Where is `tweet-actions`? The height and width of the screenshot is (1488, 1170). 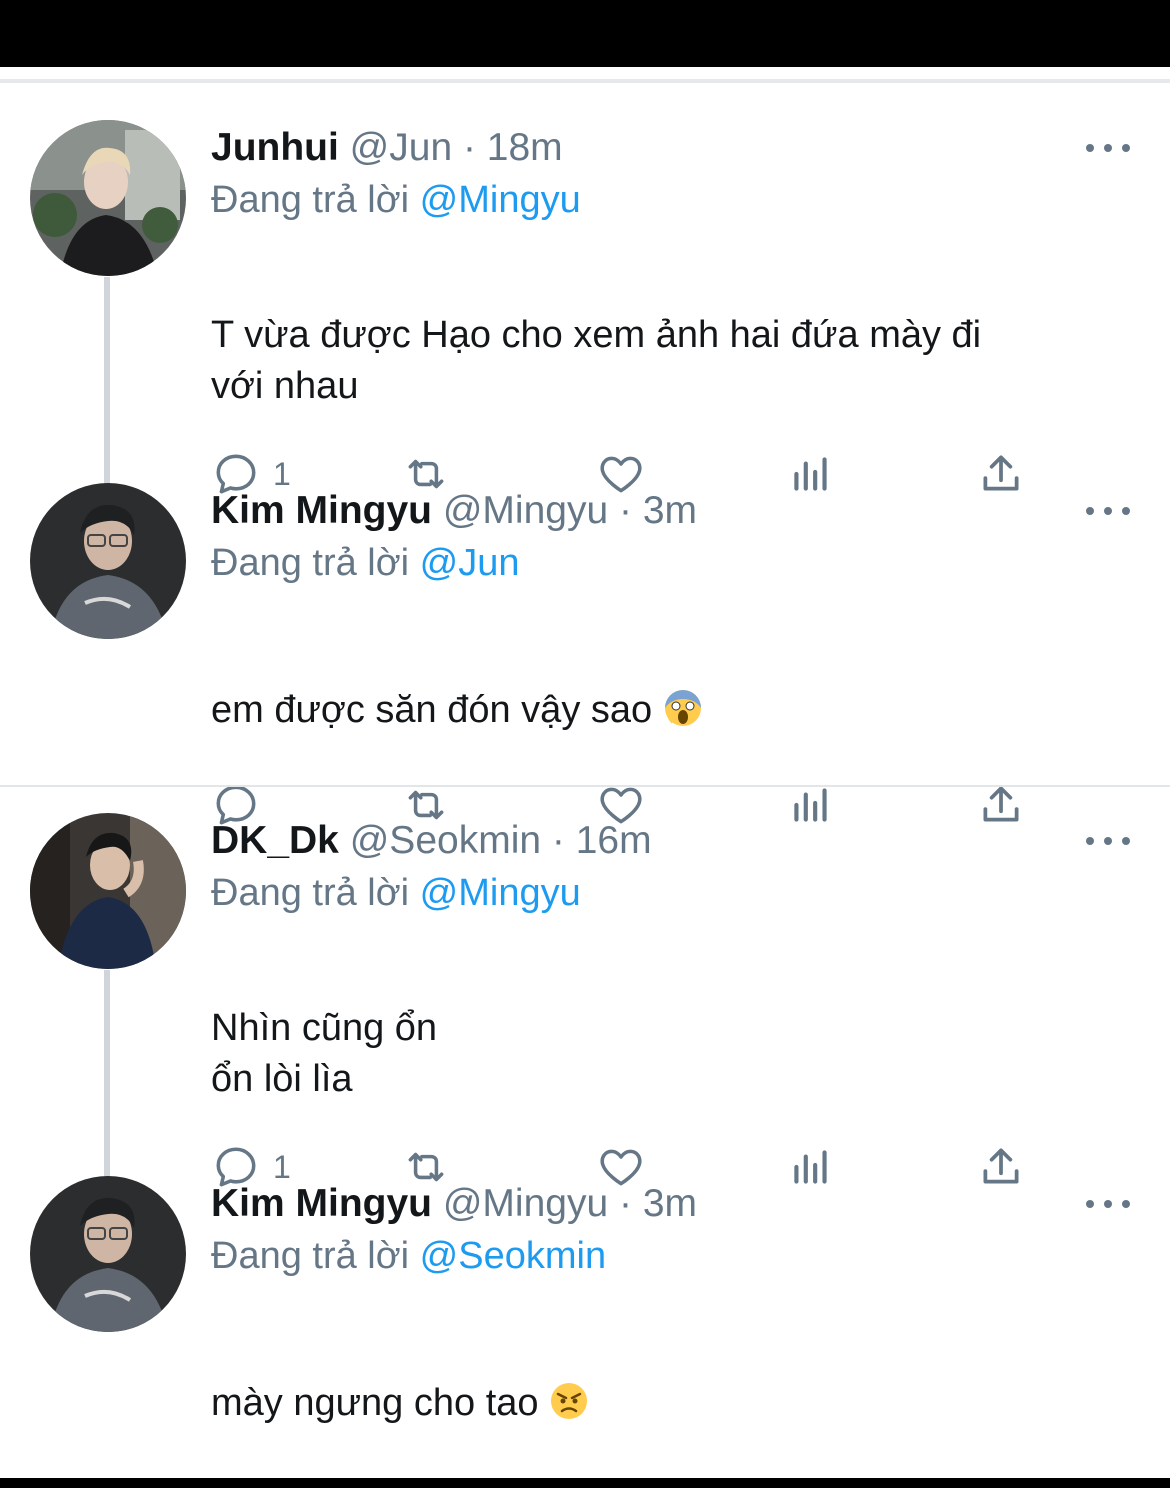
tweet-actions is located at coordinates (641, 1474).